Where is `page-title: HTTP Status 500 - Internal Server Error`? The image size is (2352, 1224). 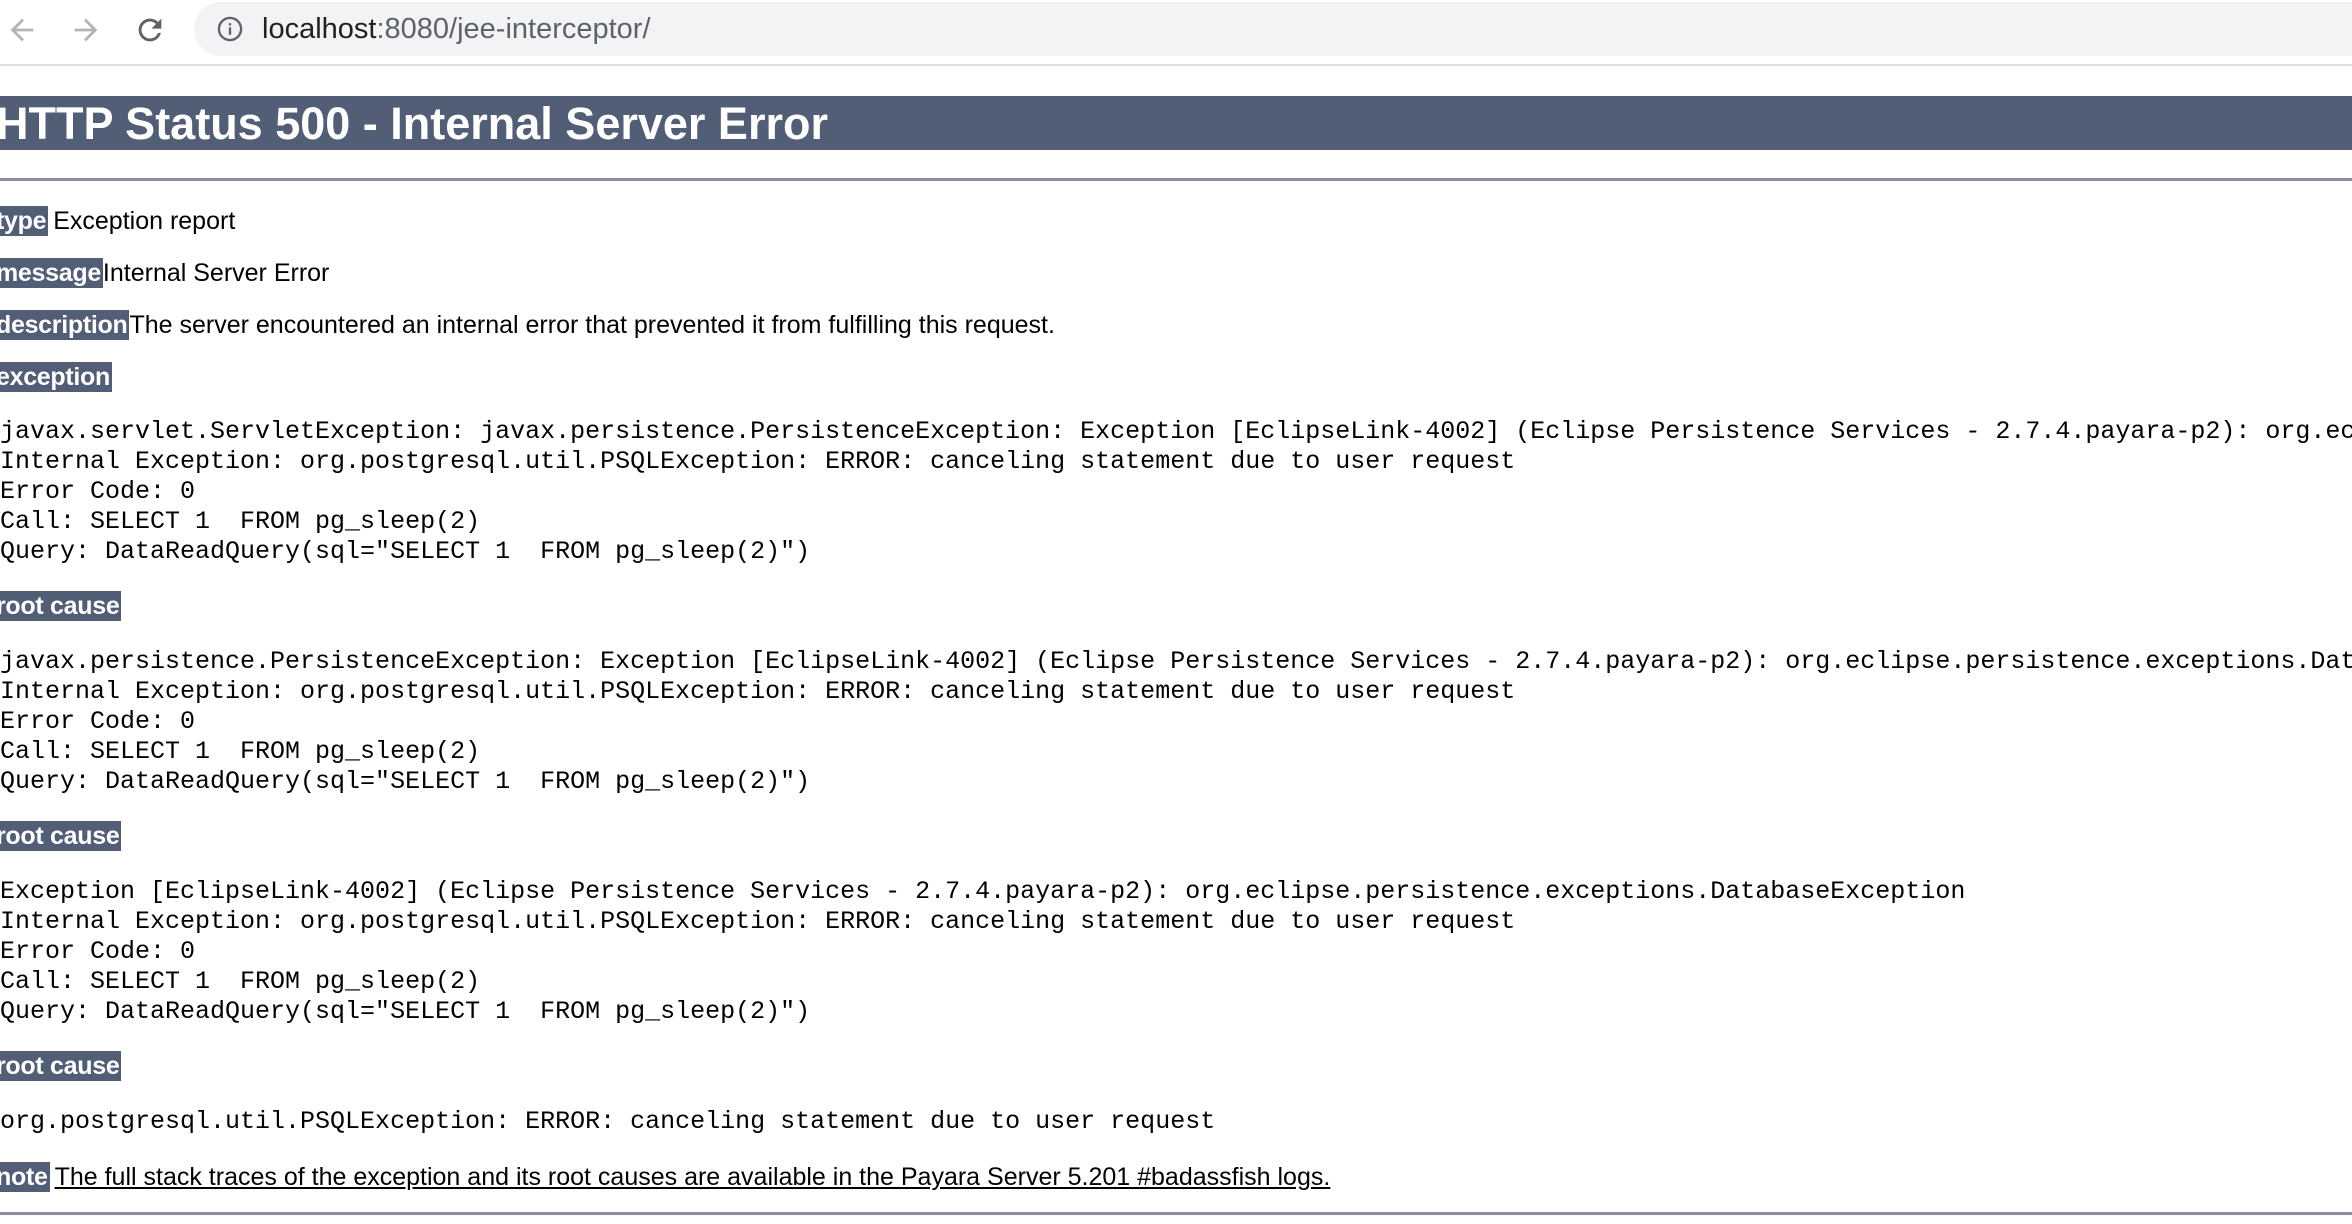
page-title: HTTP Status 500 - Internal Server Error is located at coordinates (1176, 123).